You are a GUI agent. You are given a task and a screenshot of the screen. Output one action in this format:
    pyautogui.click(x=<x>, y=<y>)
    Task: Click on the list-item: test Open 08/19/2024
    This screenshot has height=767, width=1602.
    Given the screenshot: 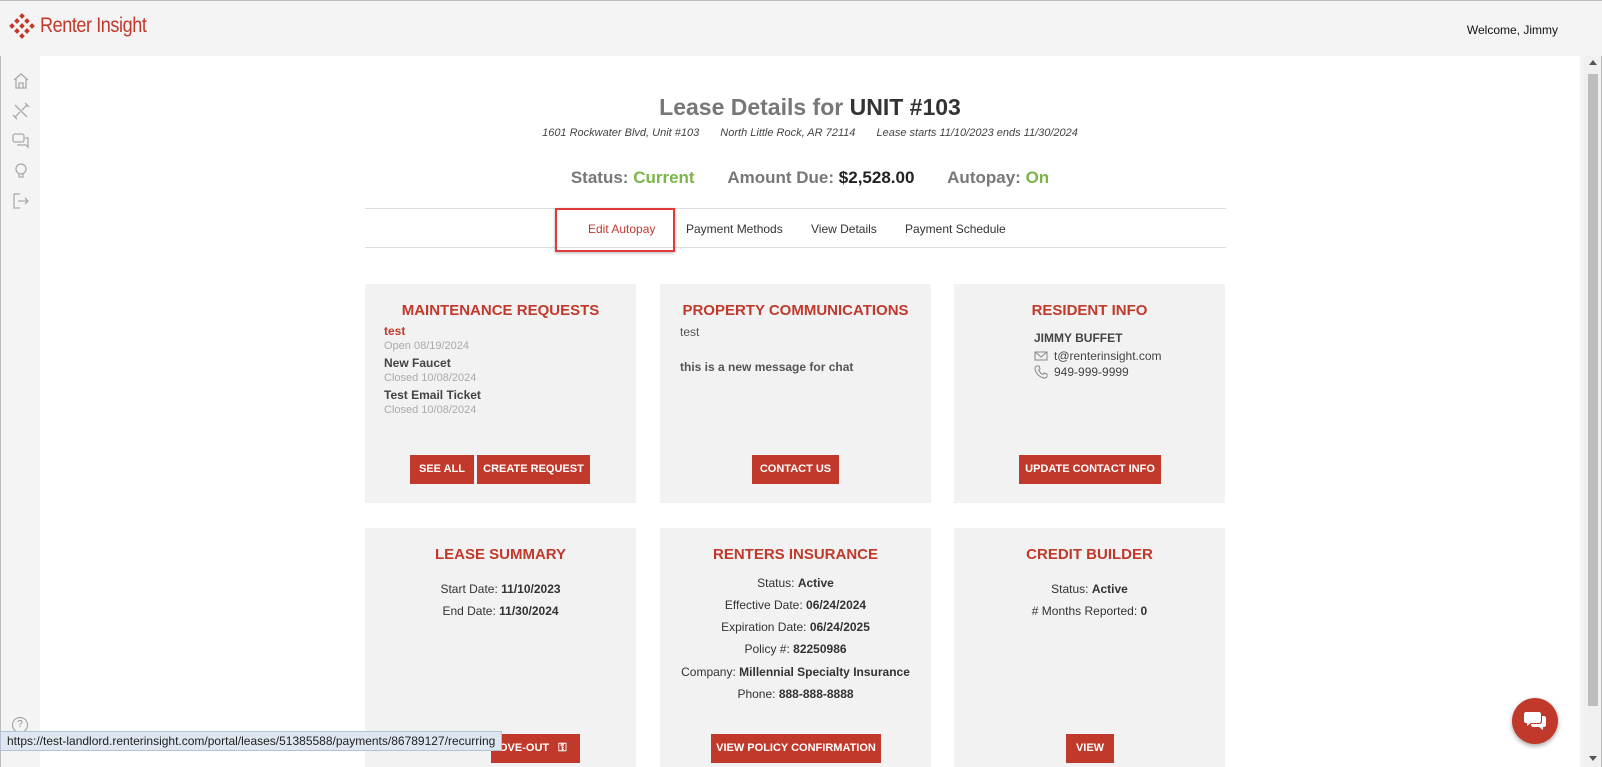 What is the action you would take?
    pyautogui.click(x=432, y=338)
    